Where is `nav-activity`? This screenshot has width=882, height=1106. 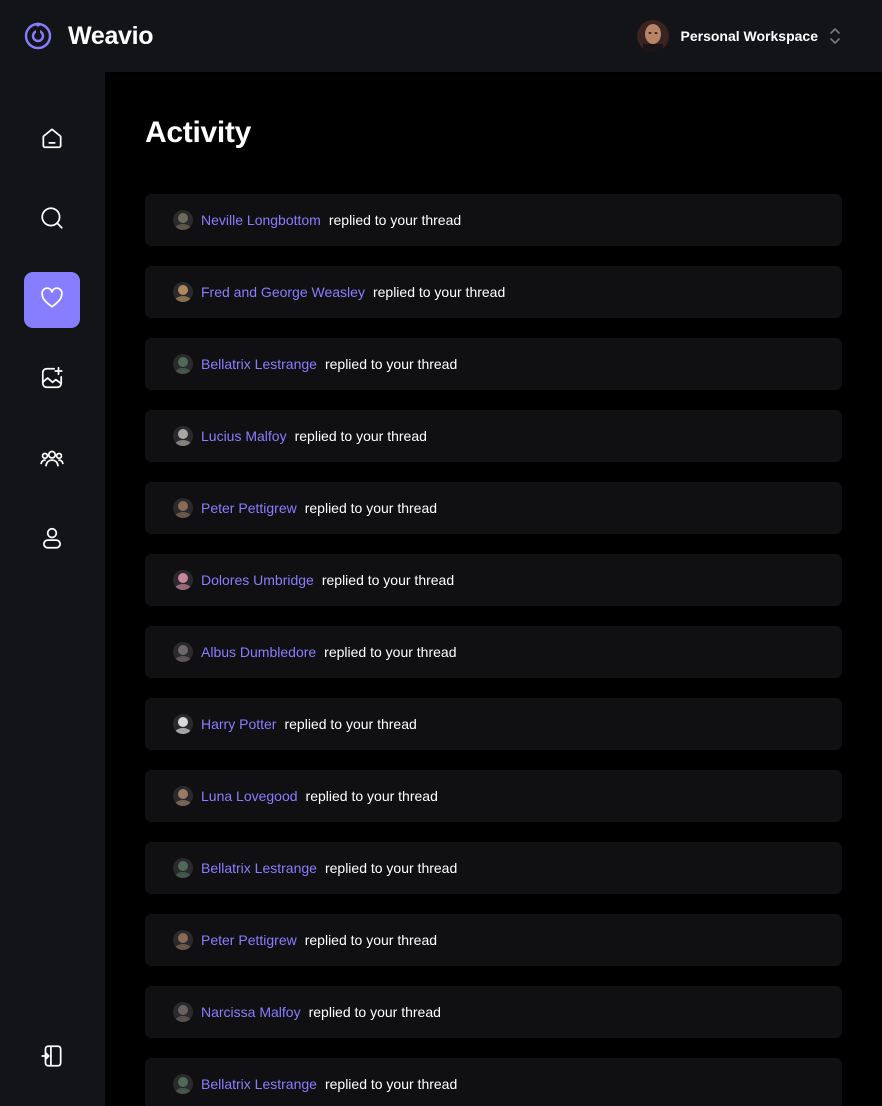
nav-activity is located at coordinates (52, 300).